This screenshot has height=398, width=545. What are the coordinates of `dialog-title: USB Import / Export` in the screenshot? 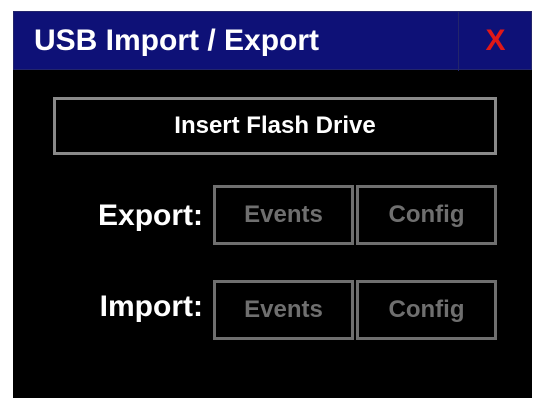 It's located at (177, 40).